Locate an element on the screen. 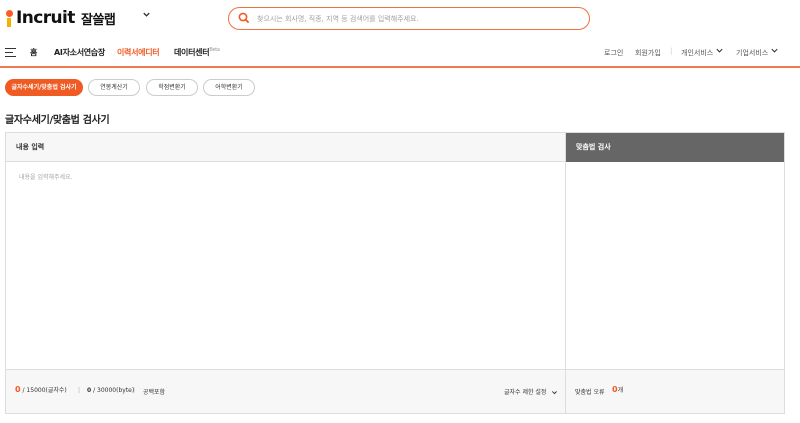 This screenshot has width=800, height=423. logo-mark-icon is located at coordinates (10, 18).